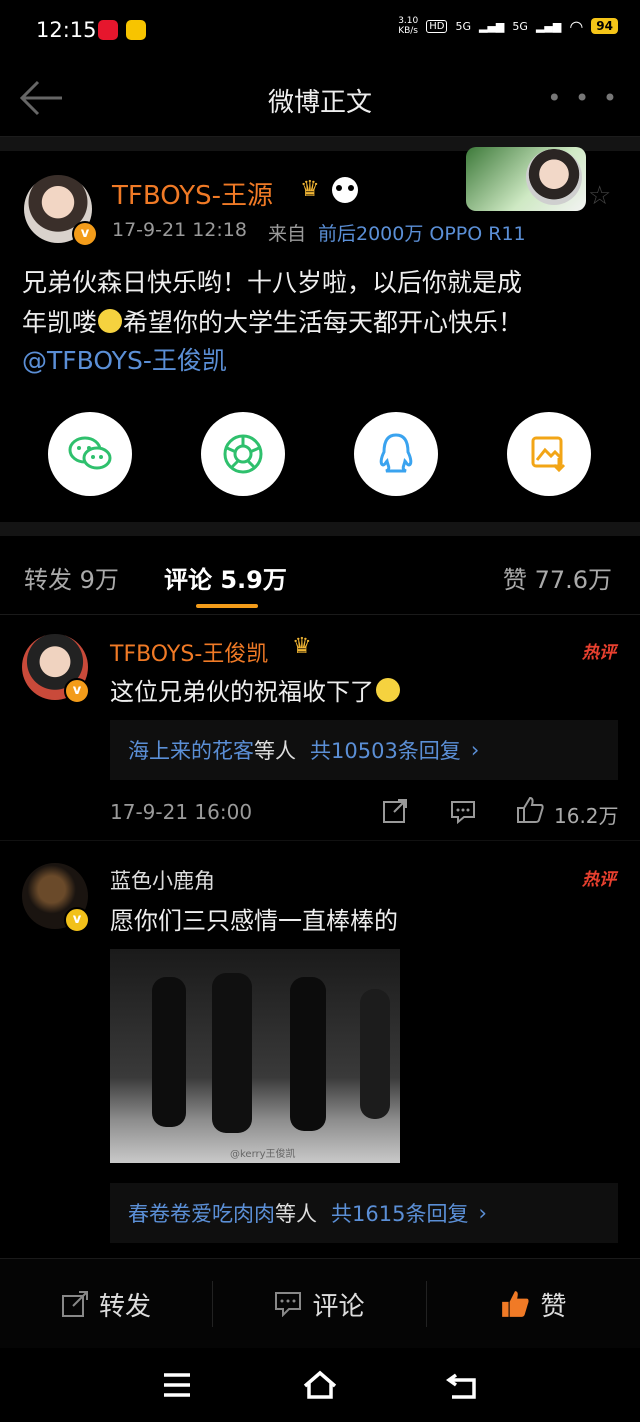  I want to click on tab-comment: 评论 5.9万, so click(225, 577).